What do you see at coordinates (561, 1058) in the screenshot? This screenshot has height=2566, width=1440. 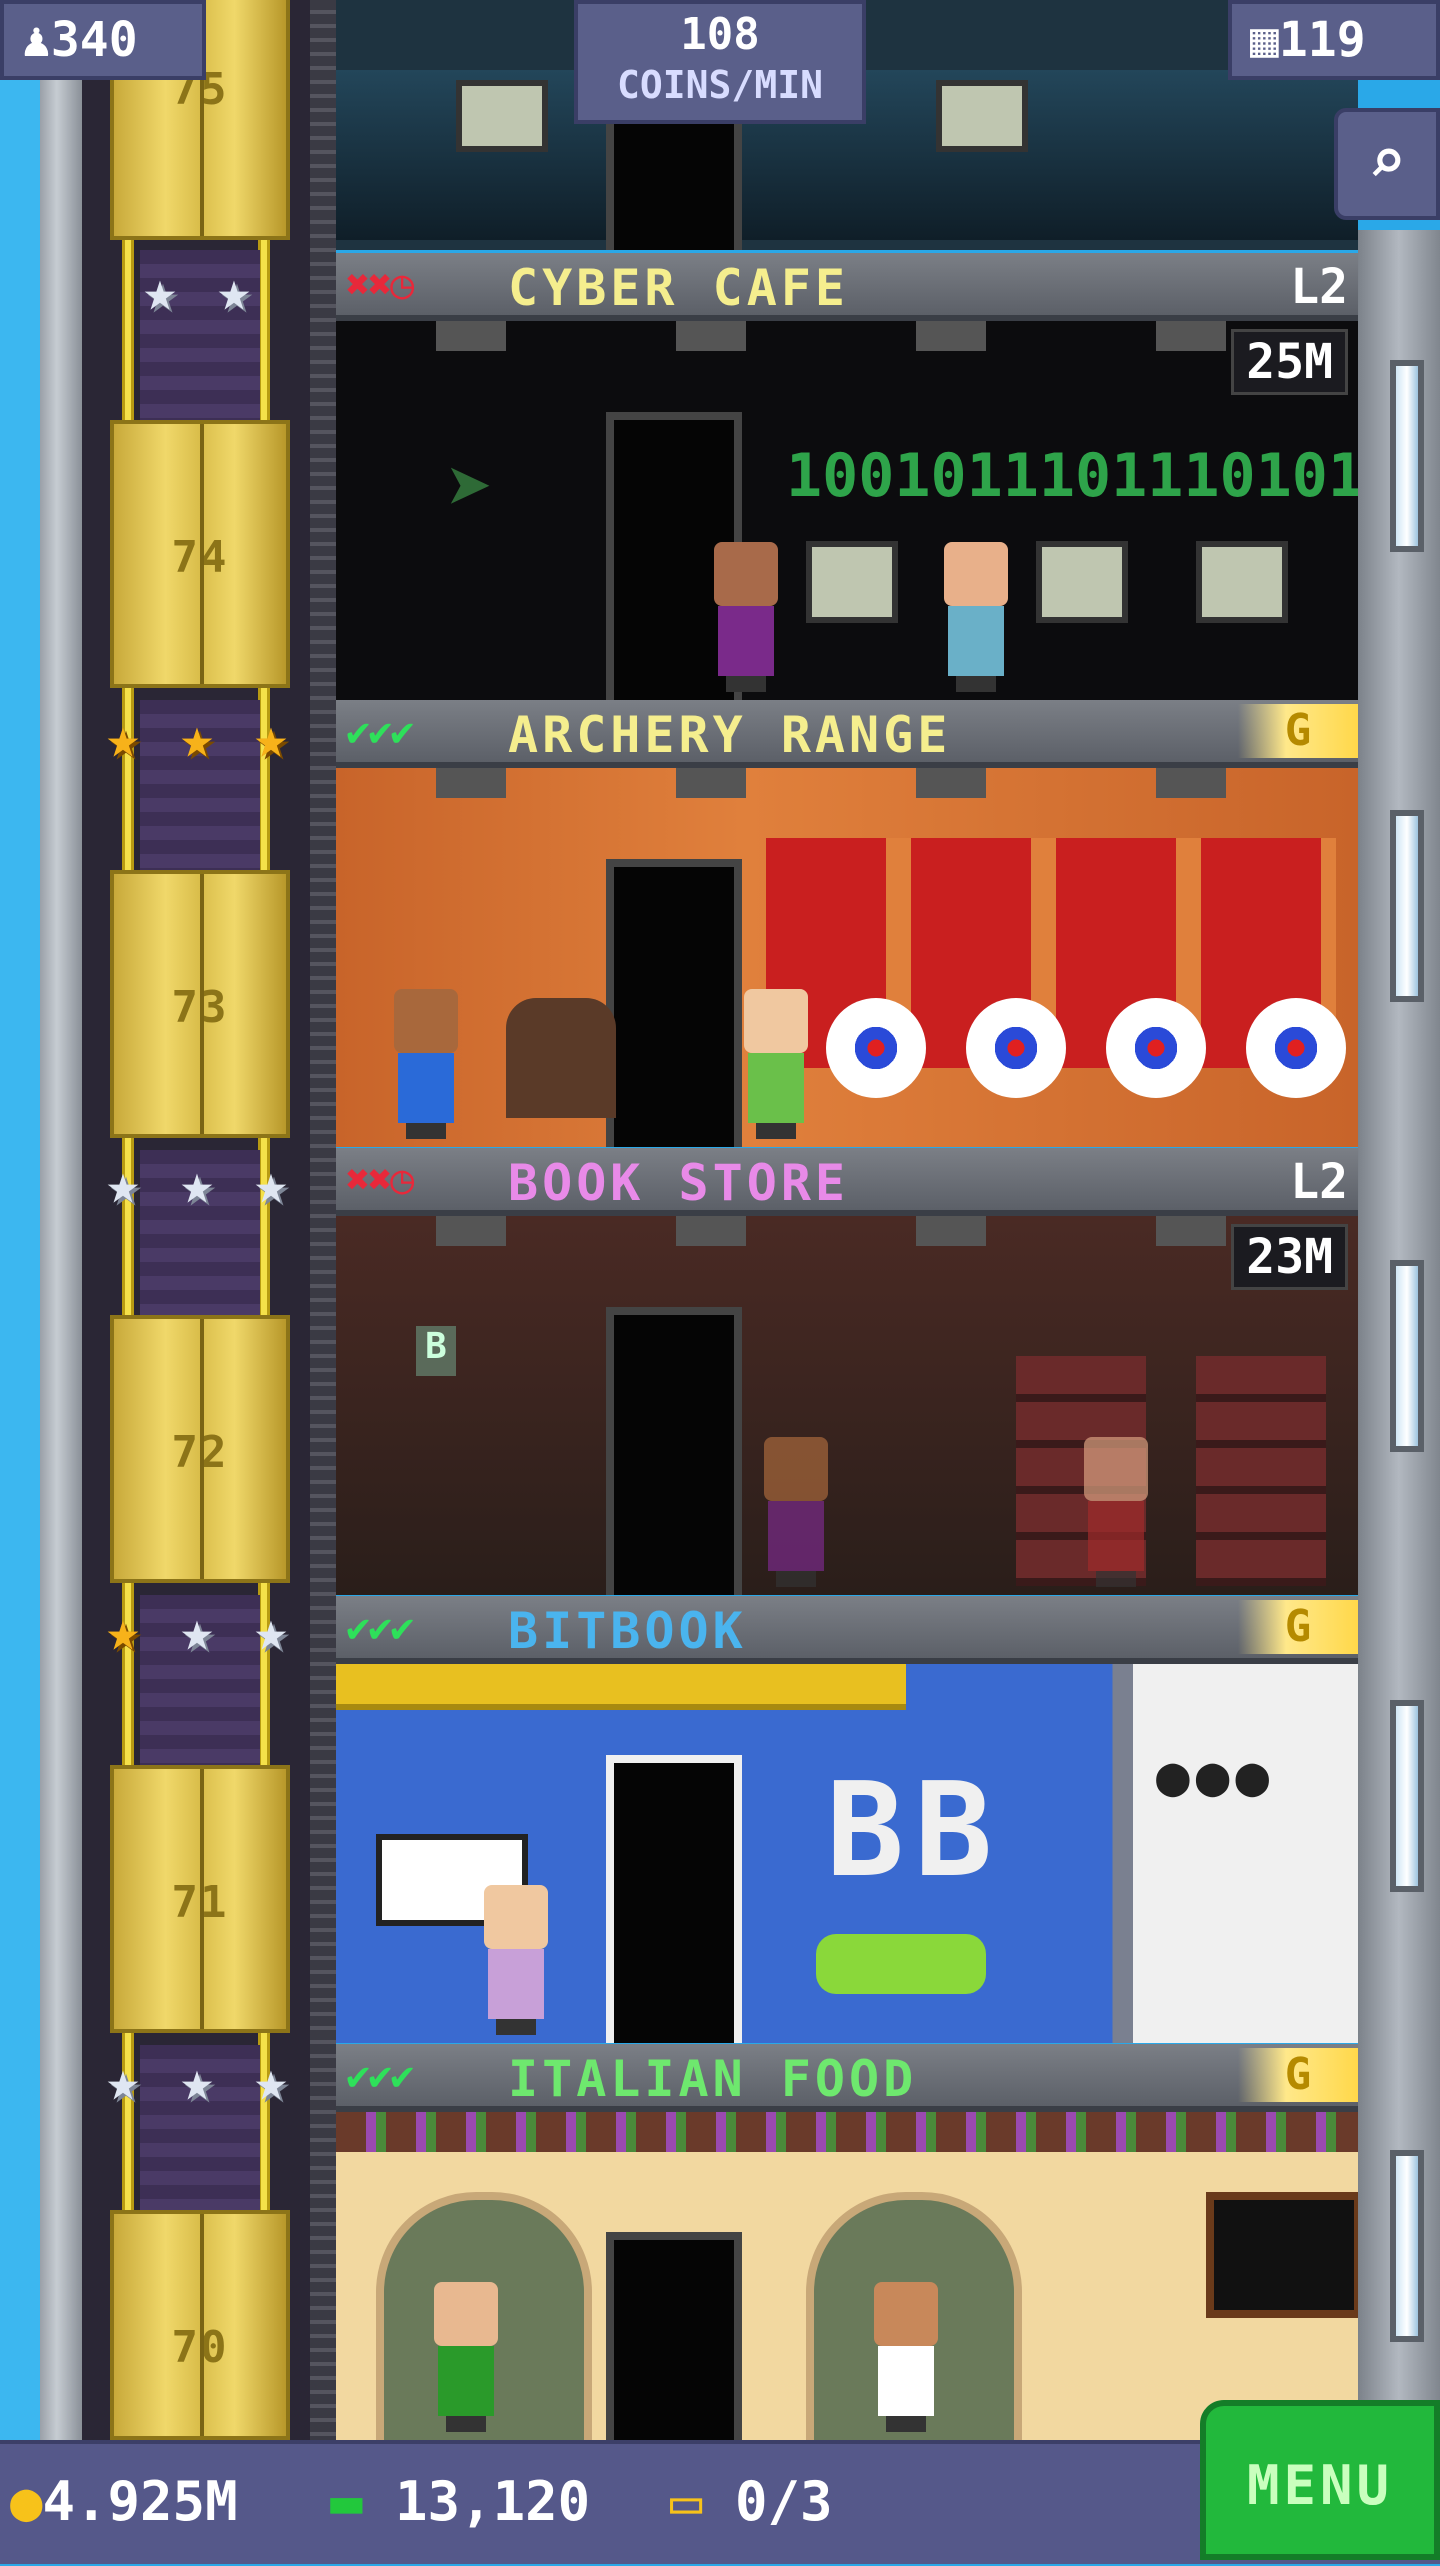 I see `walrus-pet` at bounding box center [561, 1058].